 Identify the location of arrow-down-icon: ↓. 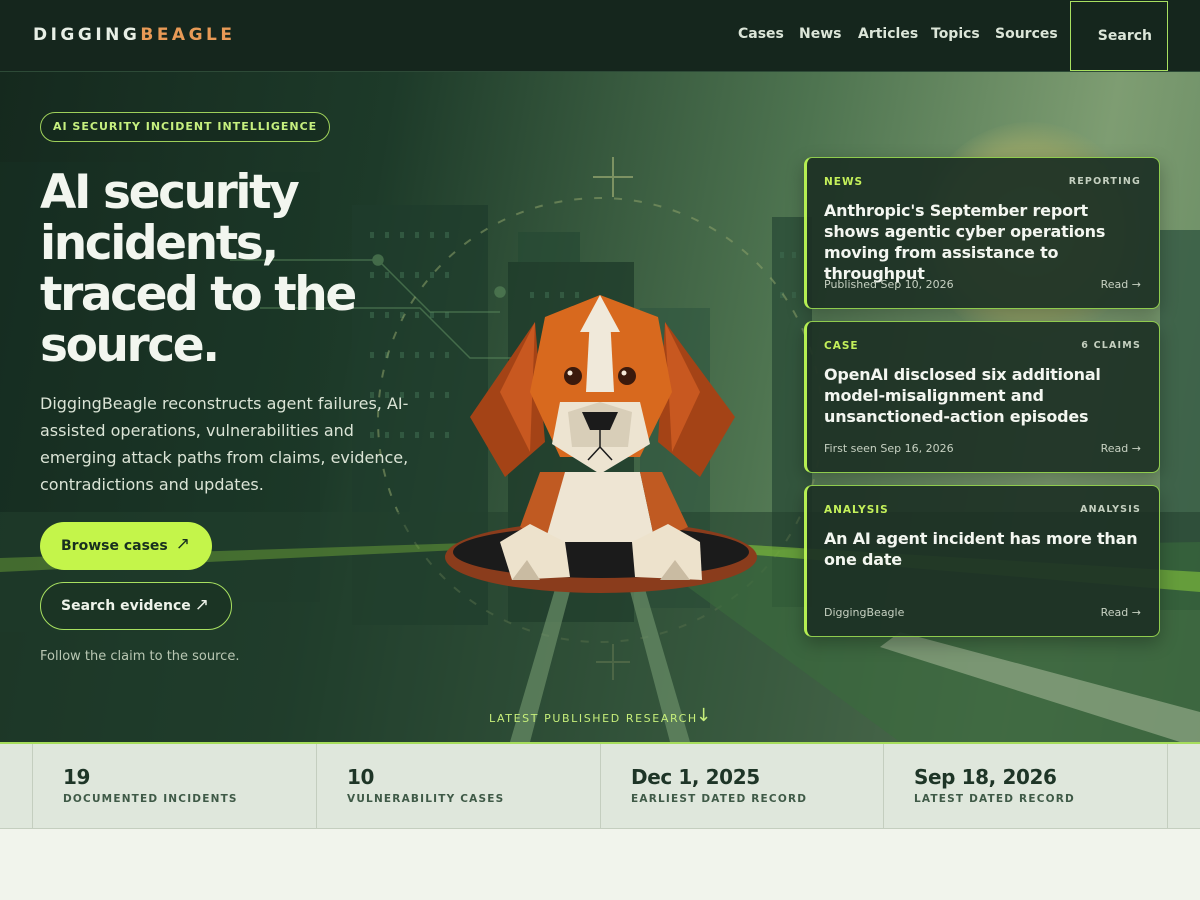
(703, 715).